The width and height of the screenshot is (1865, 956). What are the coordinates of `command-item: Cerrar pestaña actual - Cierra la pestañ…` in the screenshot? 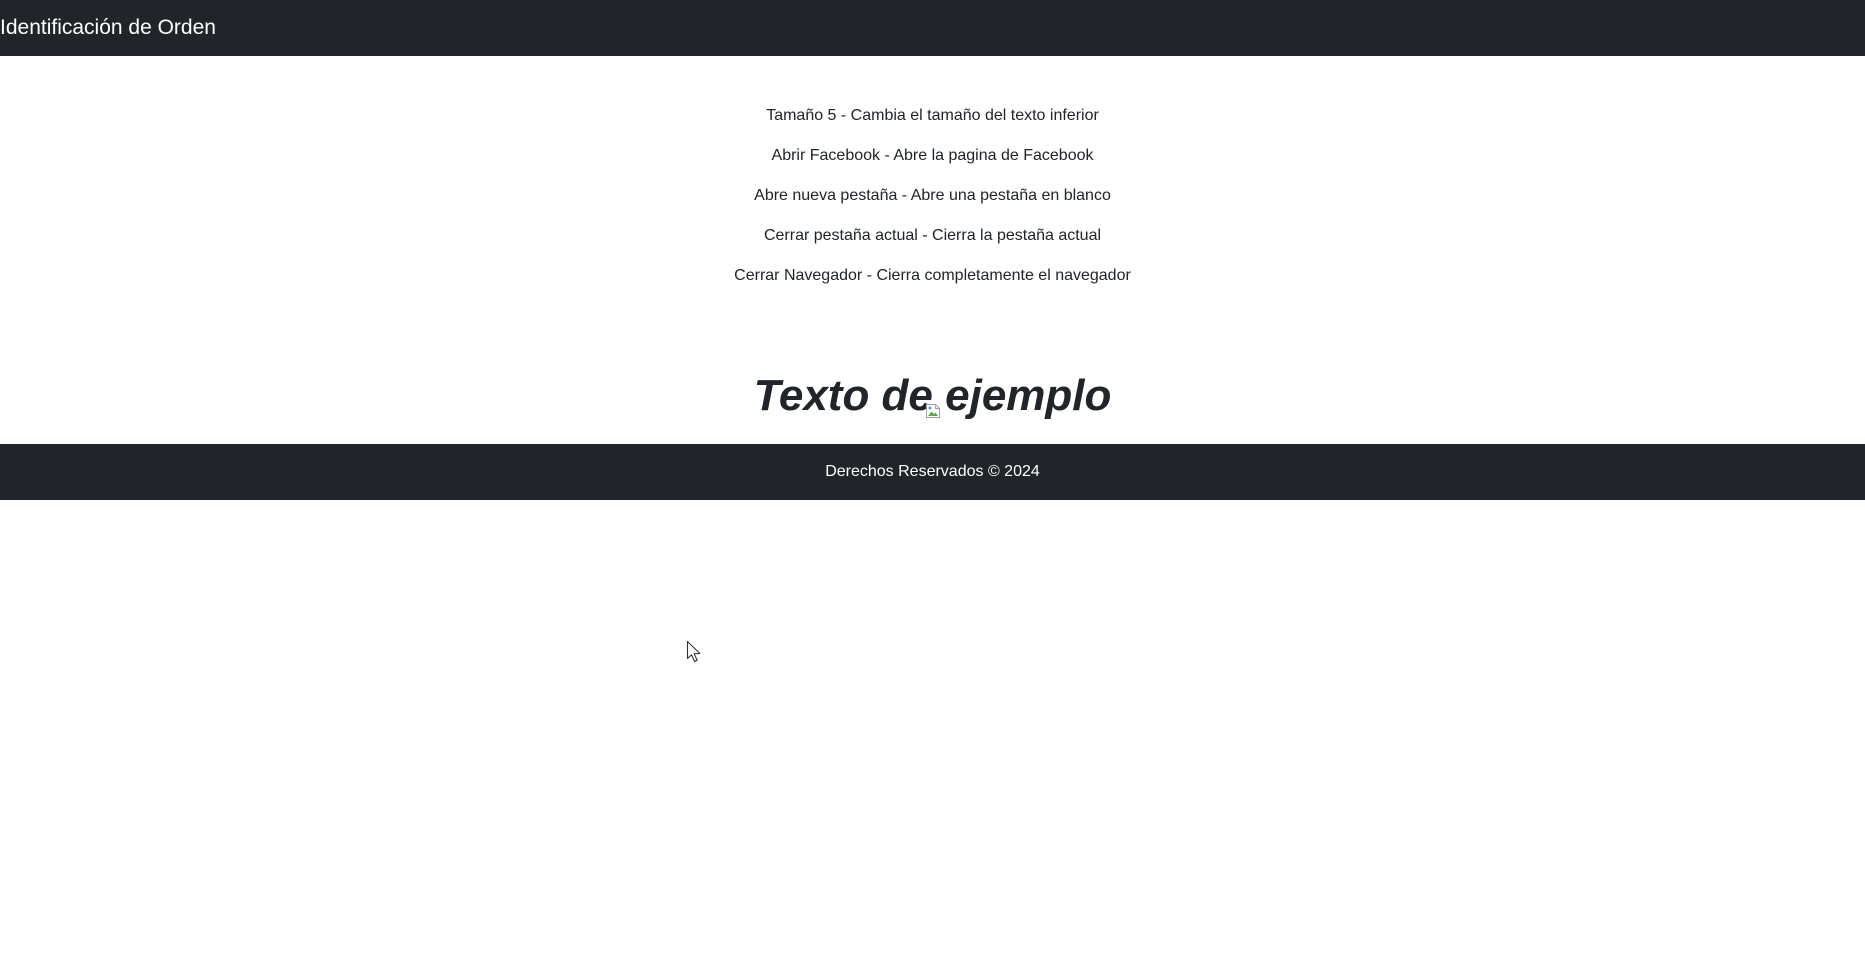 It's located at (932, 235).